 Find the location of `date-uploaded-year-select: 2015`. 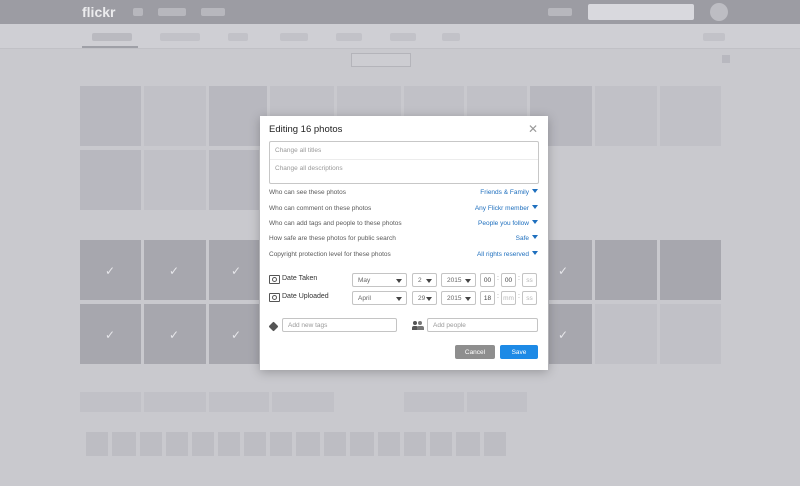

date-uploaded-year-select: 2015 is located at coordinates (458, 298).